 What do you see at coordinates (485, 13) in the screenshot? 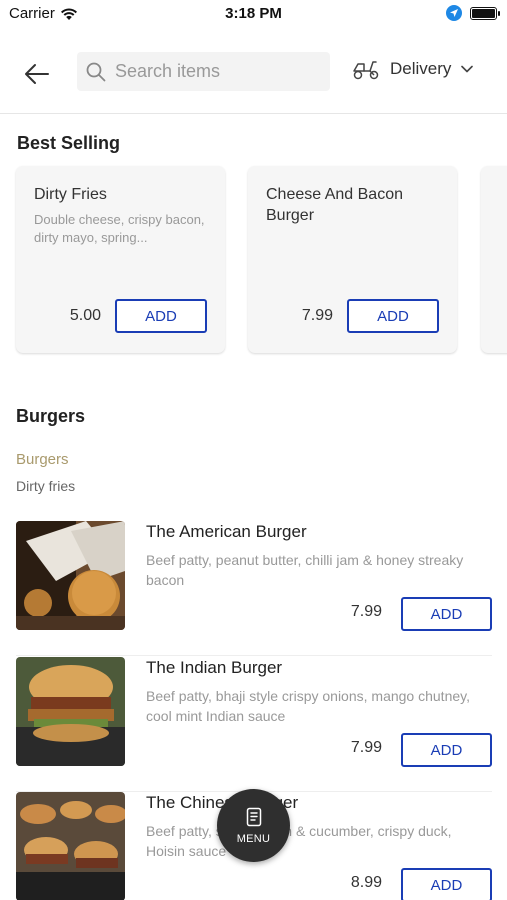
I see `battery-icon` at bounding box center [485, 13].